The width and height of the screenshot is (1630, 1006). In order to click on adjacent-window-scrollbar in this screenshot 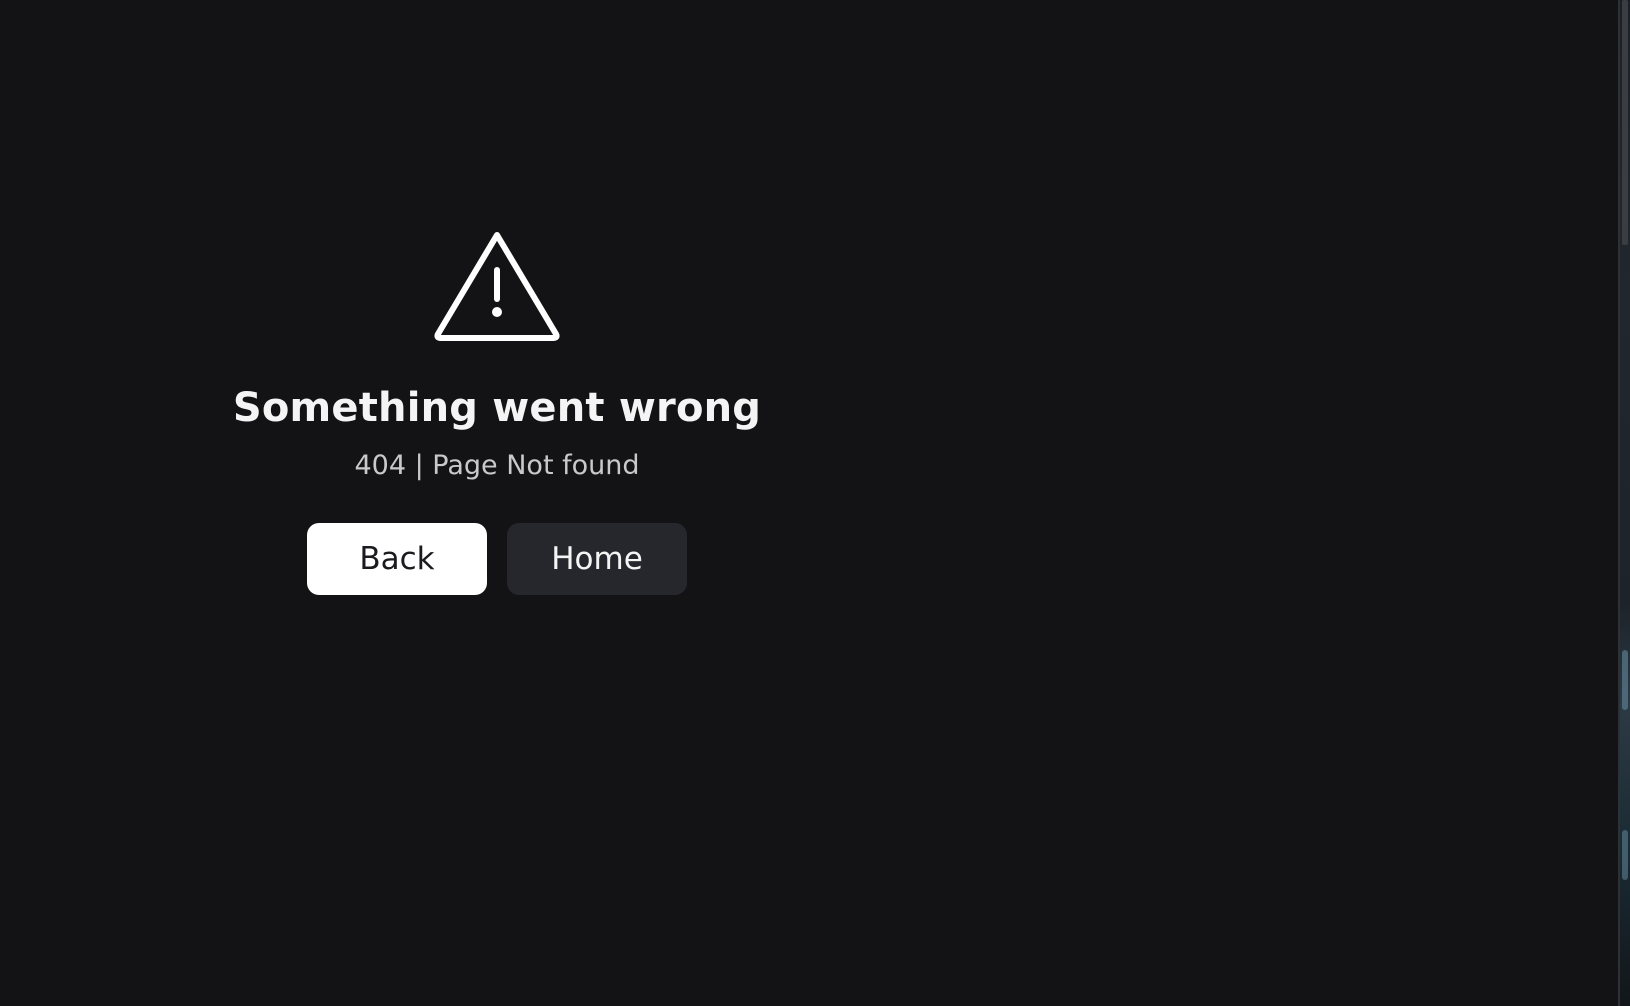, I will do `click(1625, 122)`.